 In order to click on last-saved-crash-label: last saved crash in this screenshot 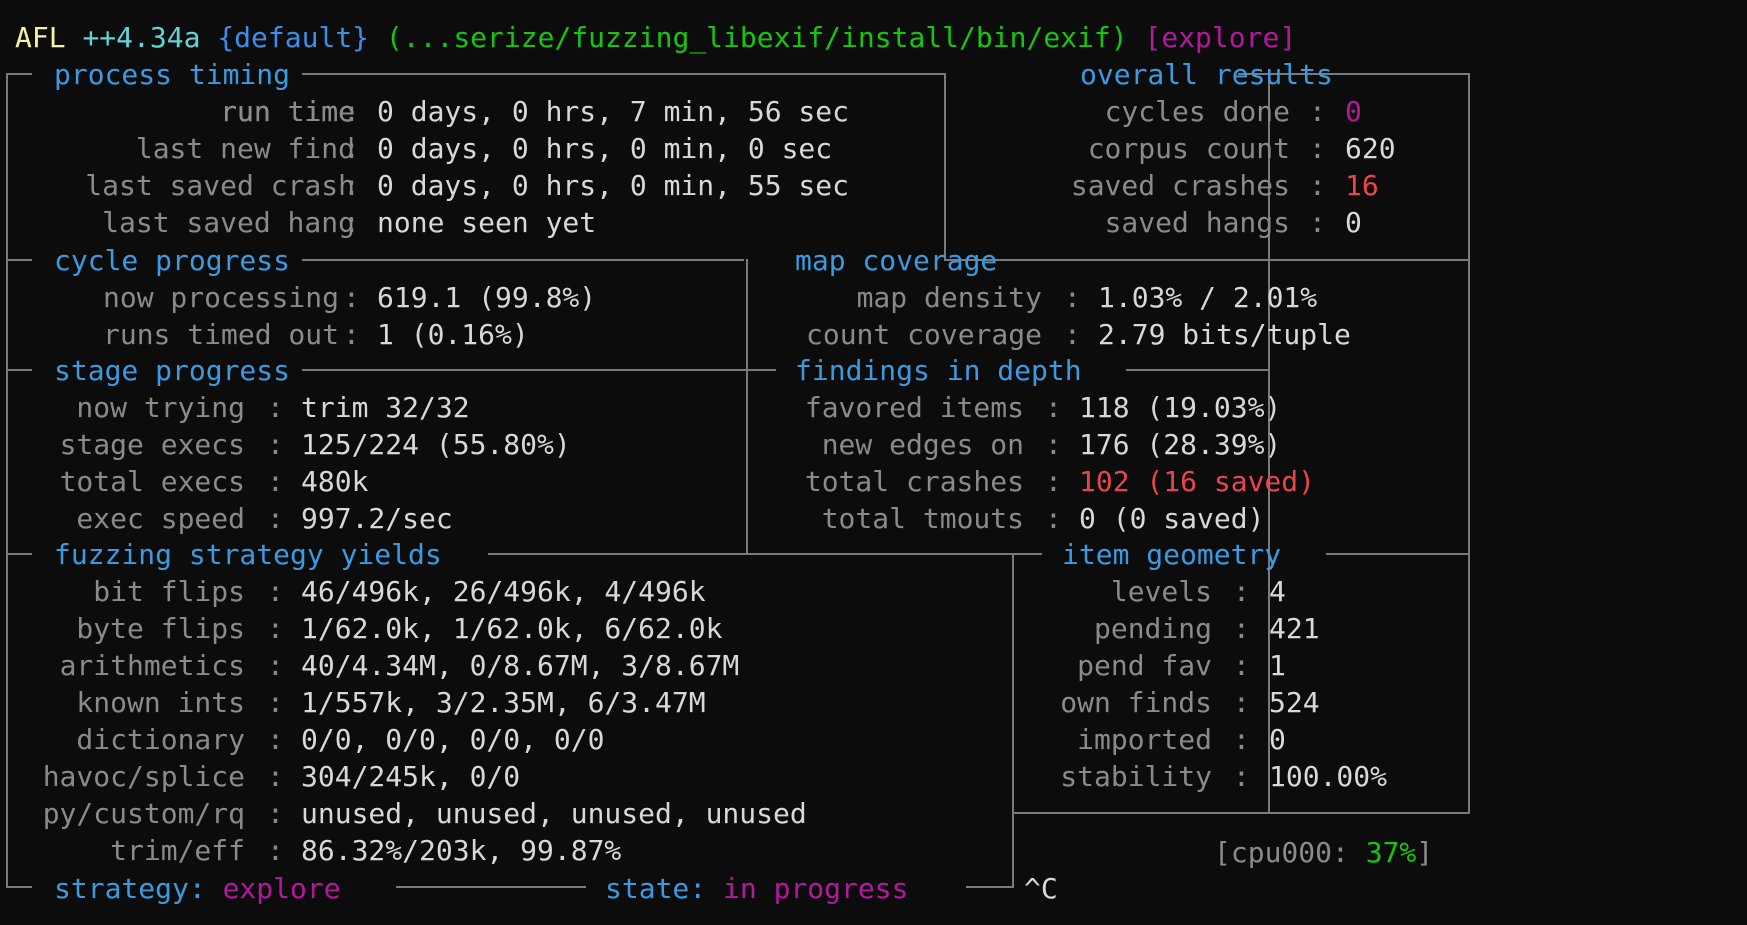, I will do `click(220, 185)`.